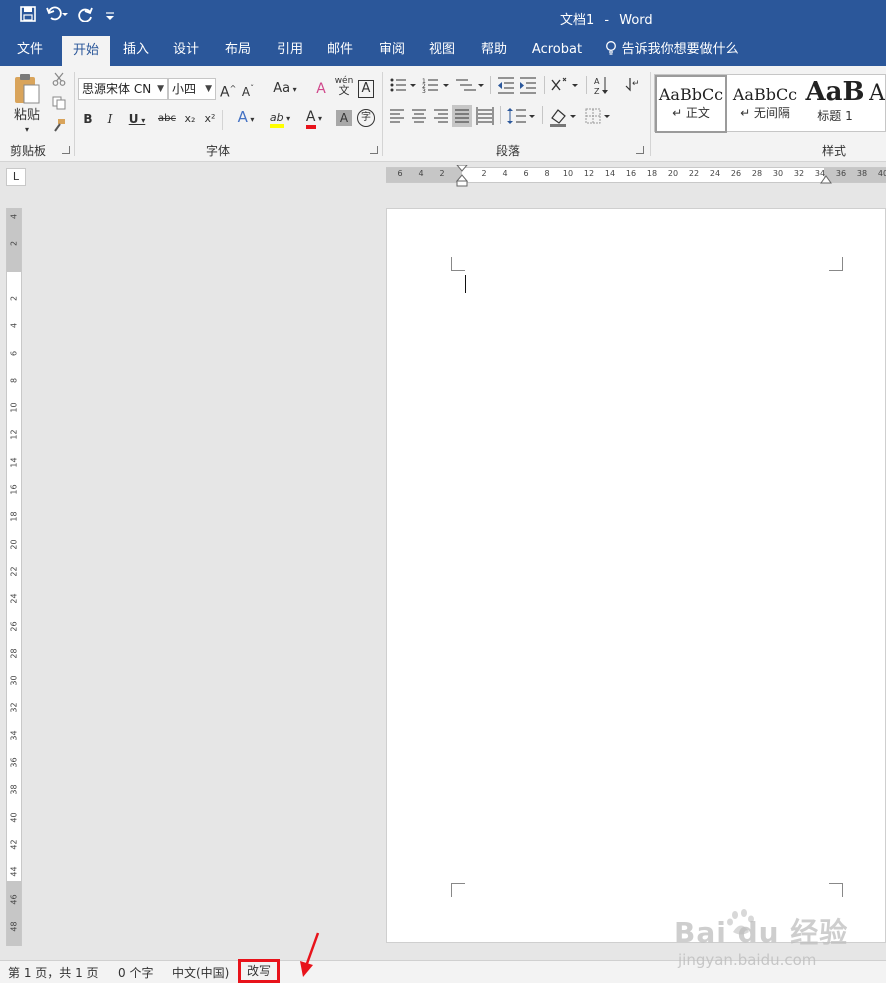  What do you see at coordinates (248, 90) in the screenshot?
I see `shrink-font-button: Aˇ` at bounding box center [248, 90].